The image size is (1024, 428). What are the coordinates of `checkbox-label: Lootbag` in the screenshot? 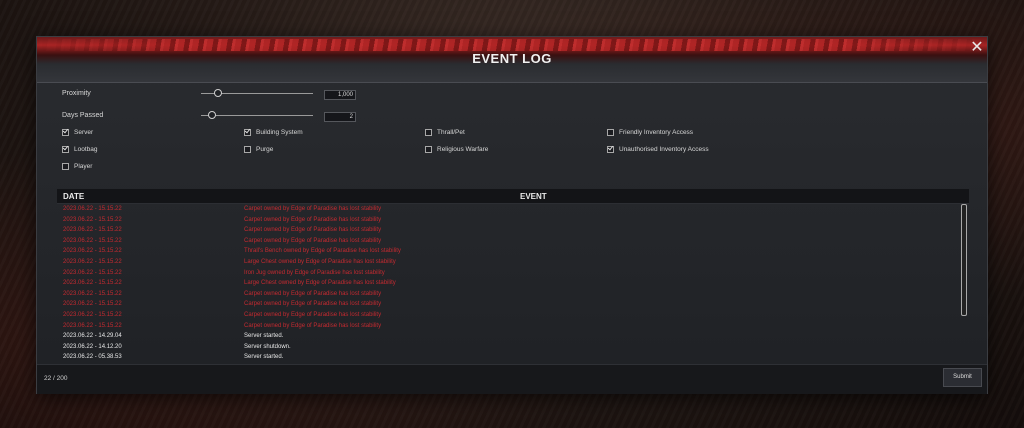 It's located at (86, 149).